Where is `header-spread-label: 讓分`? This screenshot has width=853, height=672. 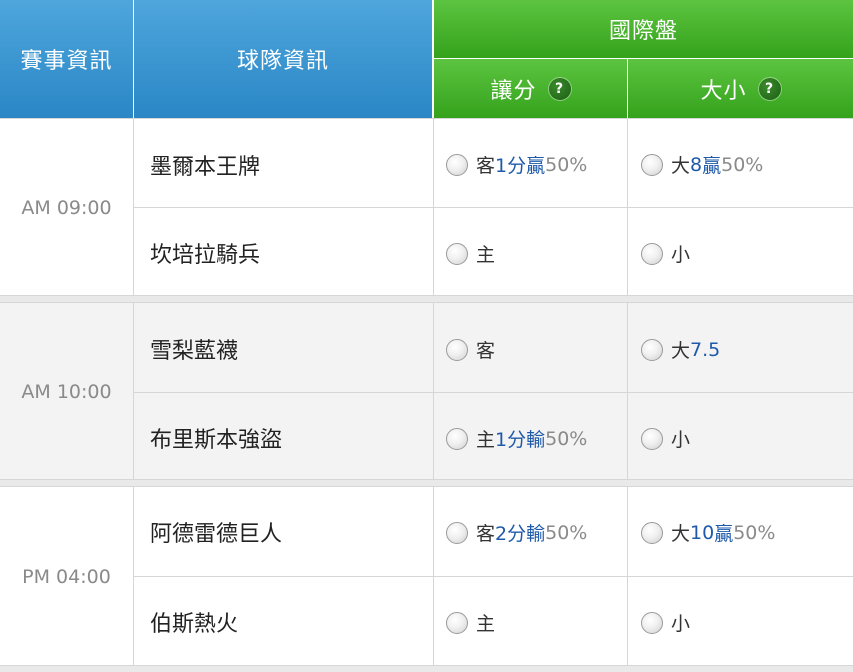 header-spread-label: 讓分 is located at coordinates (513, 91).